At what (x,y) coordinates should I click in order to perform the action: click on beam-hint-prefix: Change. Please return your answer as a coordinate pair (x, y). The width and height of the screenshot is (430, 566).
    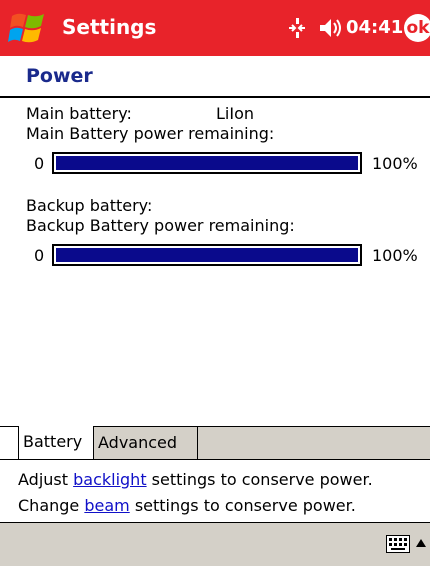
    Looking at the image, I should click on (51, 505).